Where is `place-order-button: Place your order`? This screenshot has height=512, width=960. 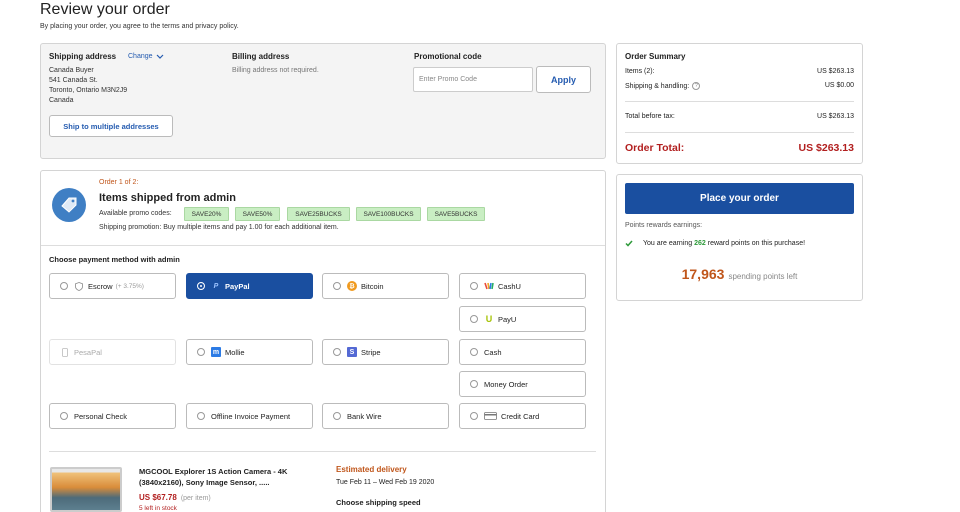
place-order-button: Place your order is located at coordinates (739, 198).